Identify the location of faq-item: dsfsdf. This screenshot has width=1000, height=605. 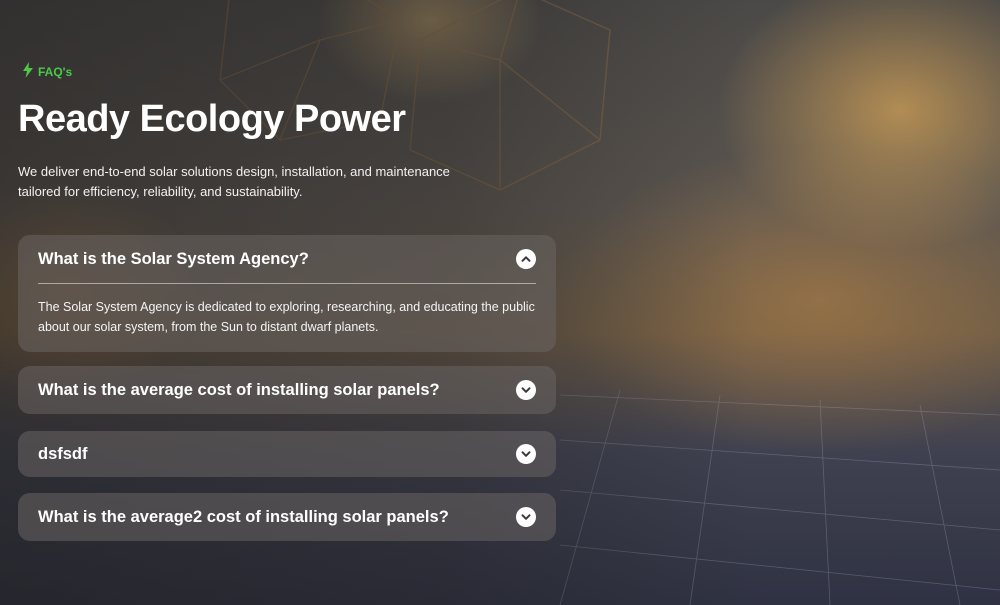
(287, 454).